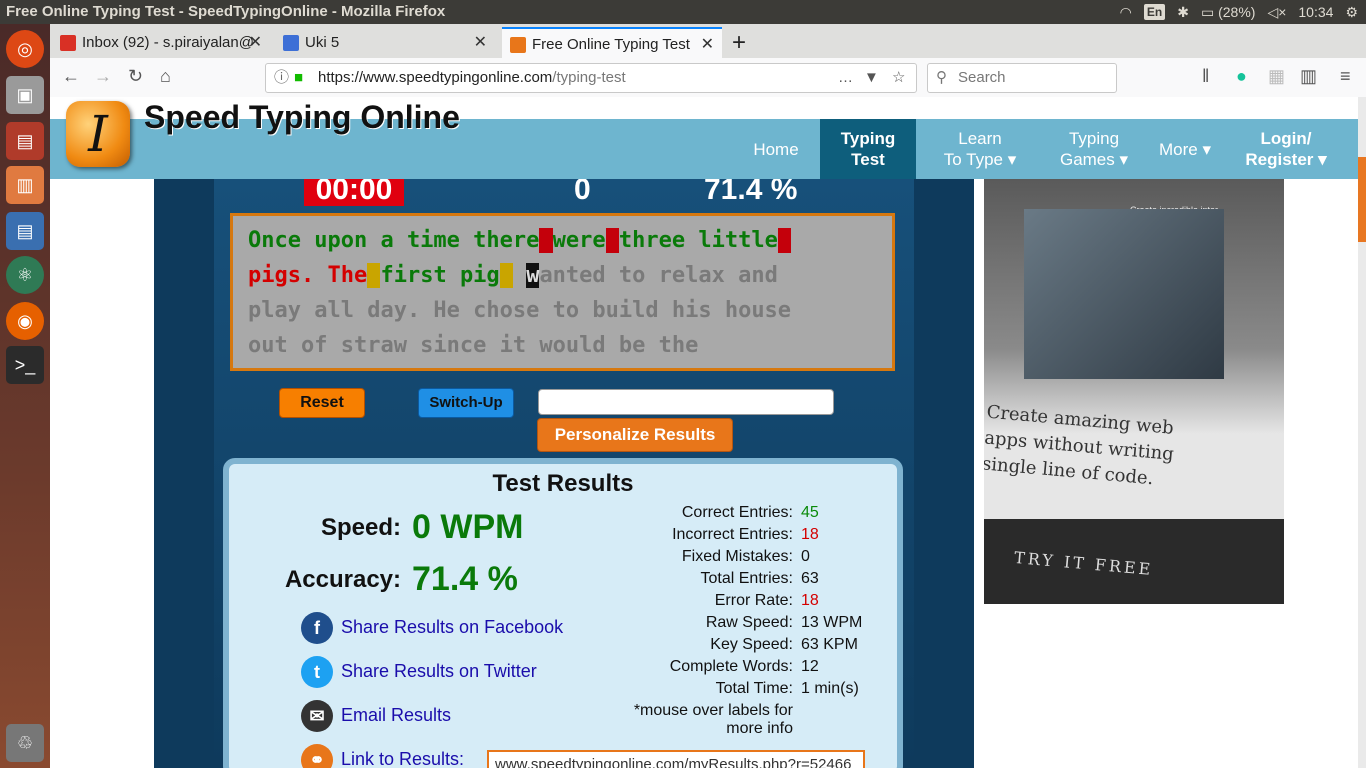 The width and height of the screenshot is (1366, 768). What do you see at coordinates (1308, 76) in the screenshot?
I see `sidebar-icon: ▥` at bounding box center [1308, 76].